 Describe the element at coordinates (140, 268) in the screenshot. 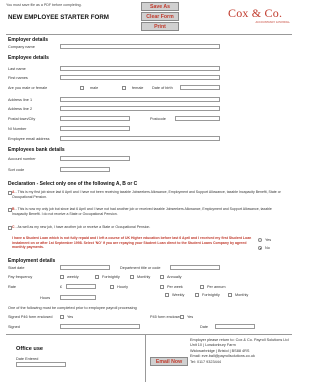

I see `dept-label: Department title or code` at that location.